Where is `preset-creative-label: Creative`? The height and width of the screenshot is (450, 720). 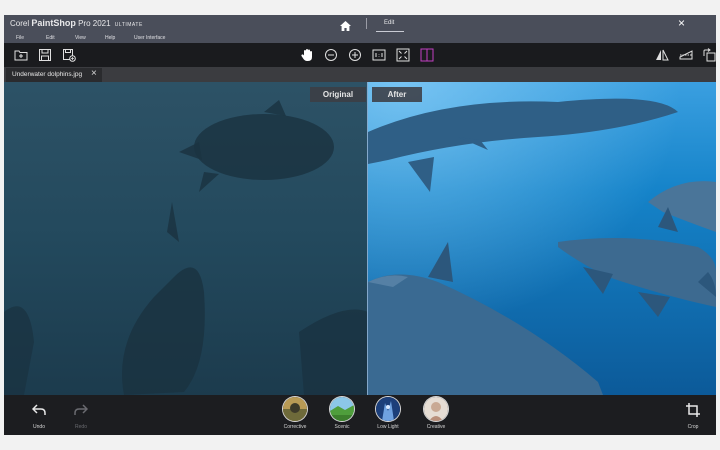
preset-creative-label: Creative is located at coordinates (436, 427).